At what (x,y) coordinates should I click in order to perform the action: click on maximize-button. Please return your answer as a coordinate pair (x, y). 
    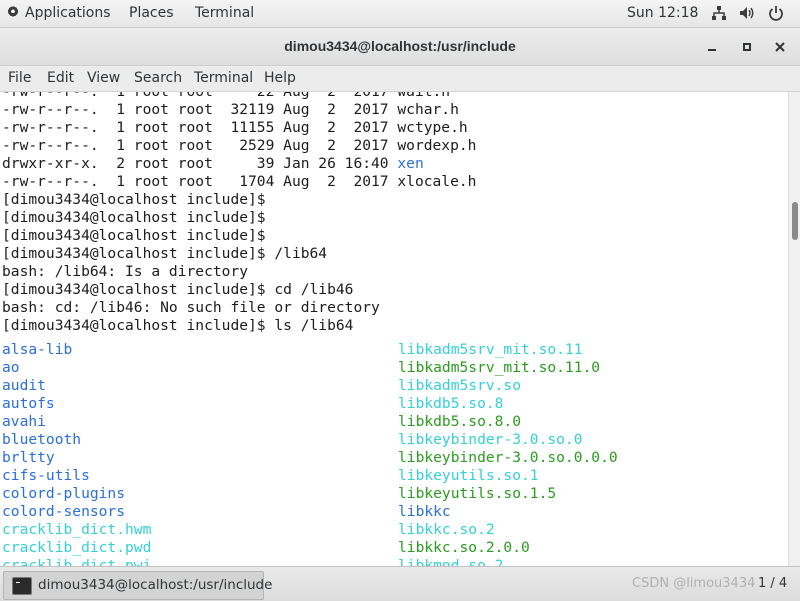
    Looking at the image, I should click on (747, 47).